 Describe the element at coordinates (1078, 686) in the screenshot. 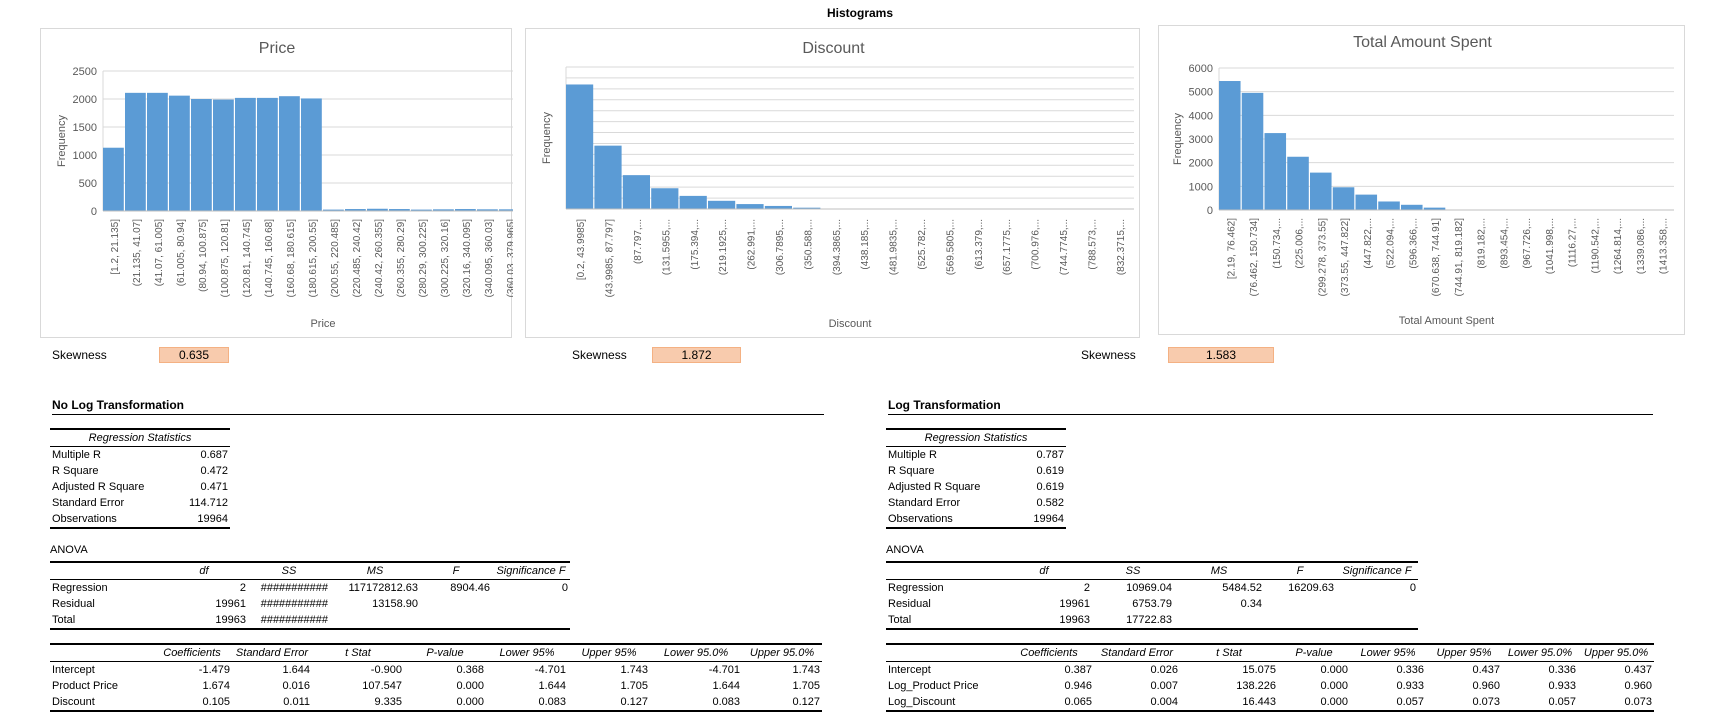

I see `cell-value: 0.946` at that location.